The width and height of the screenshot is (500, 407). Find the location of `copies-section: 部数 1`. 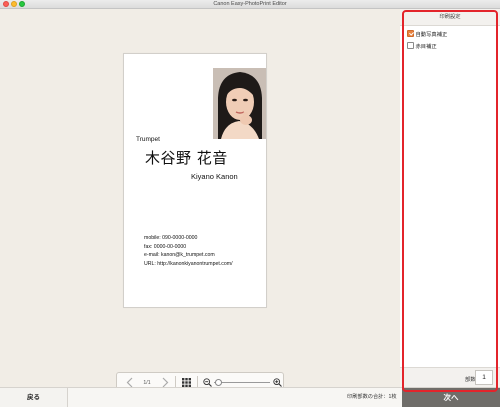

copies-section: 部数 1 is located at coordinates (450, 377).